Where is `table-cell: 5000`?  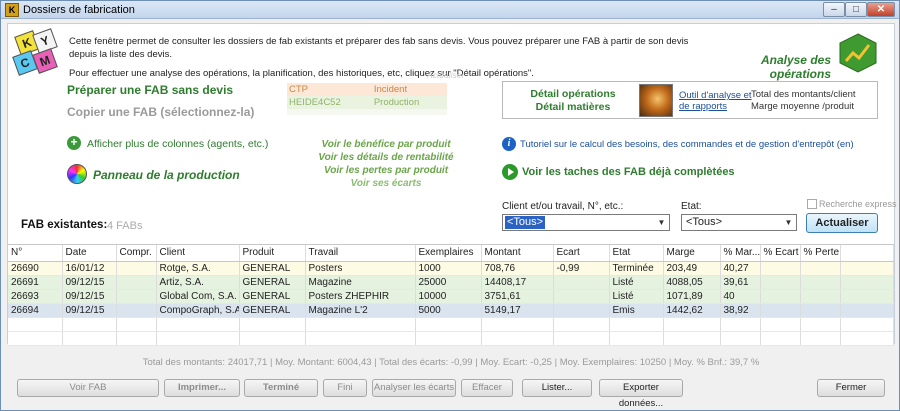 table-cell: 5000 is located at coordinates (448, 310).